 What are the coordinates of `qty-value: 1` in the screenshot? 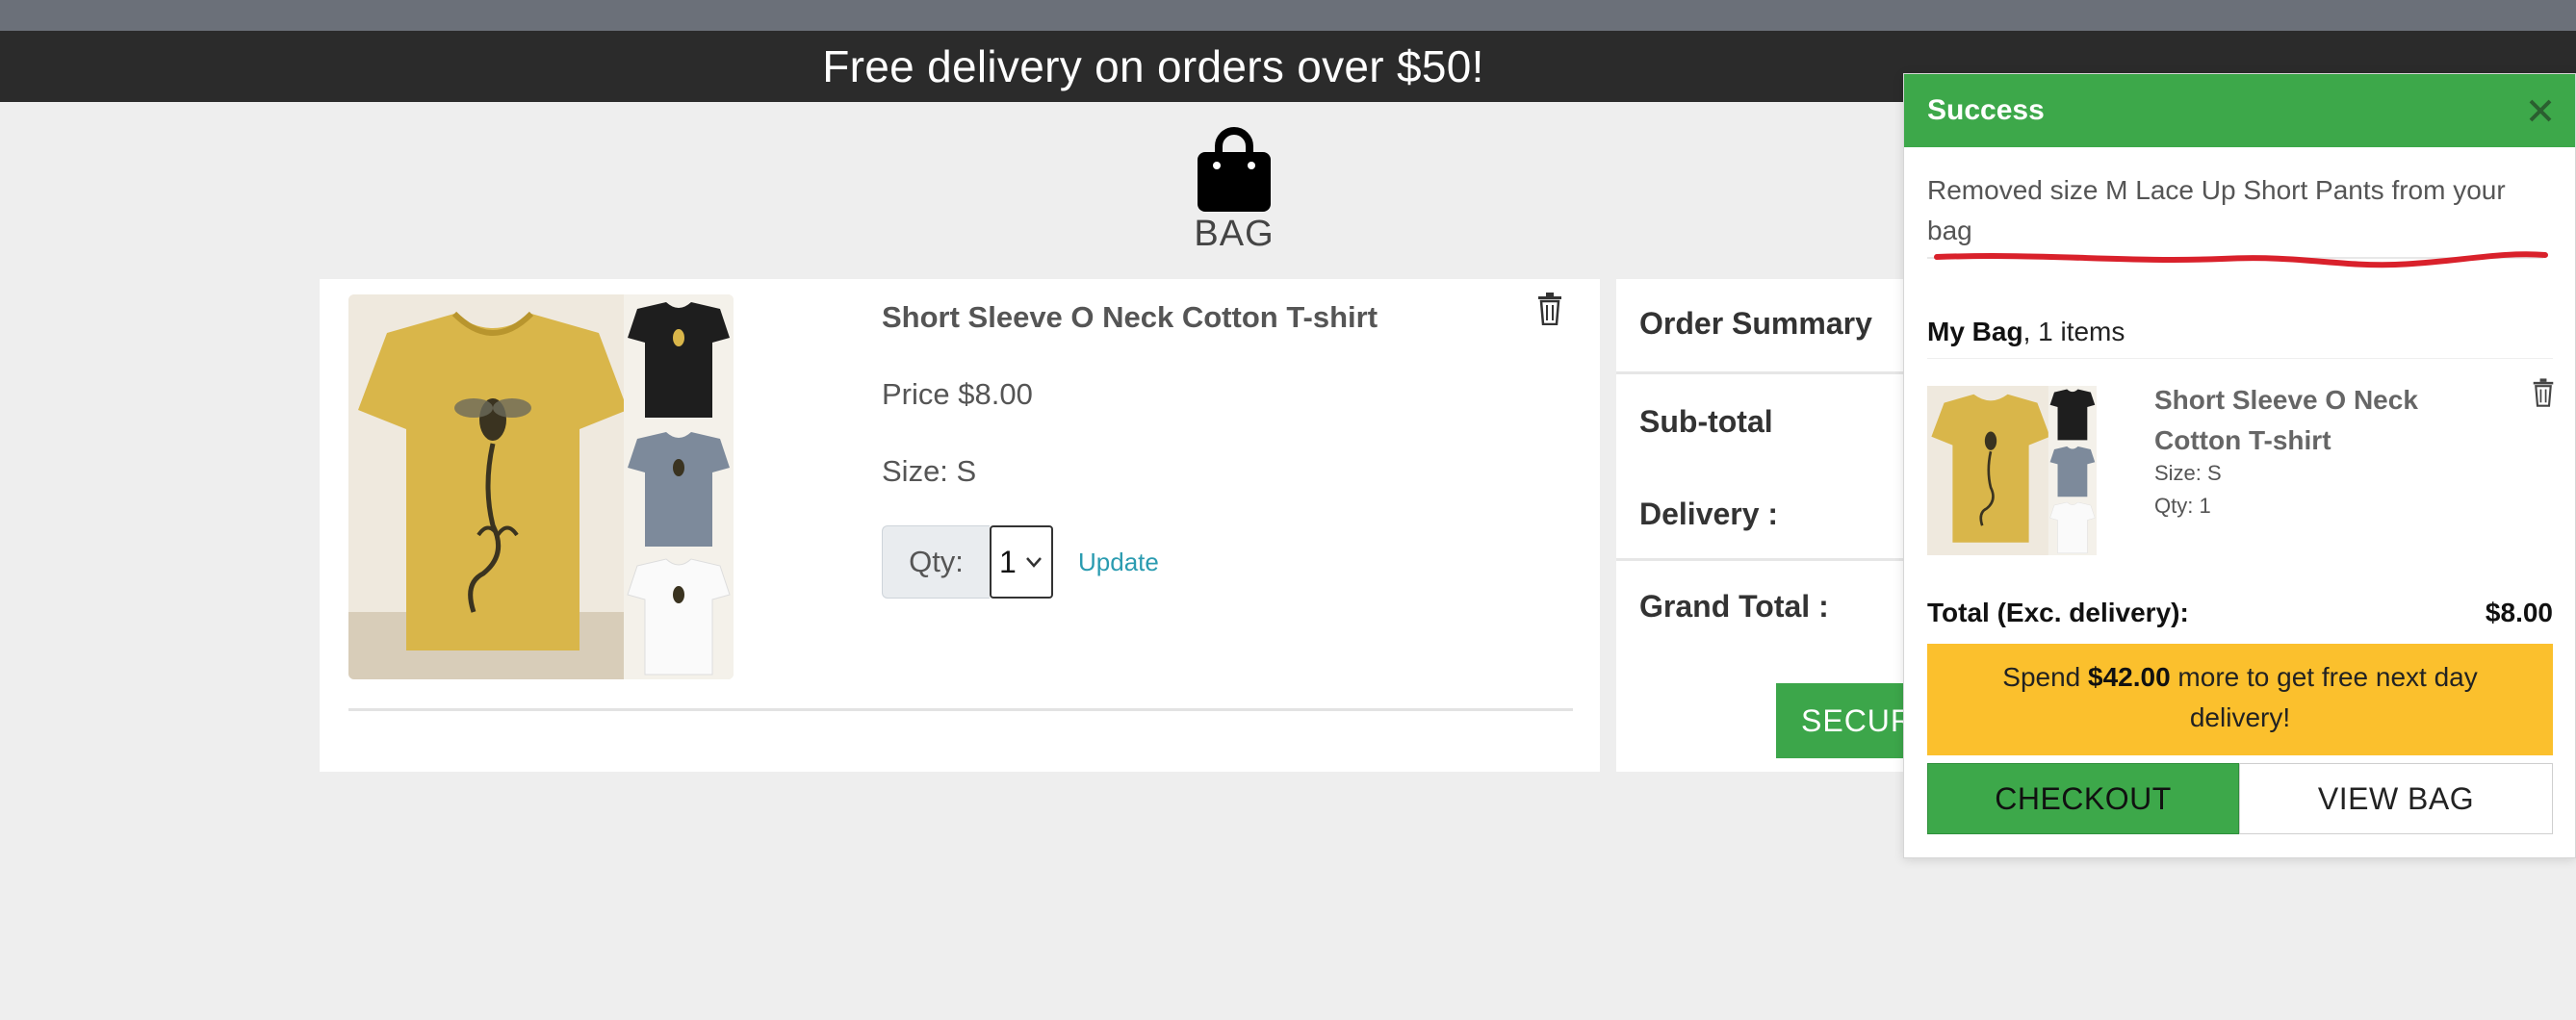 It's located at (1008, 562).